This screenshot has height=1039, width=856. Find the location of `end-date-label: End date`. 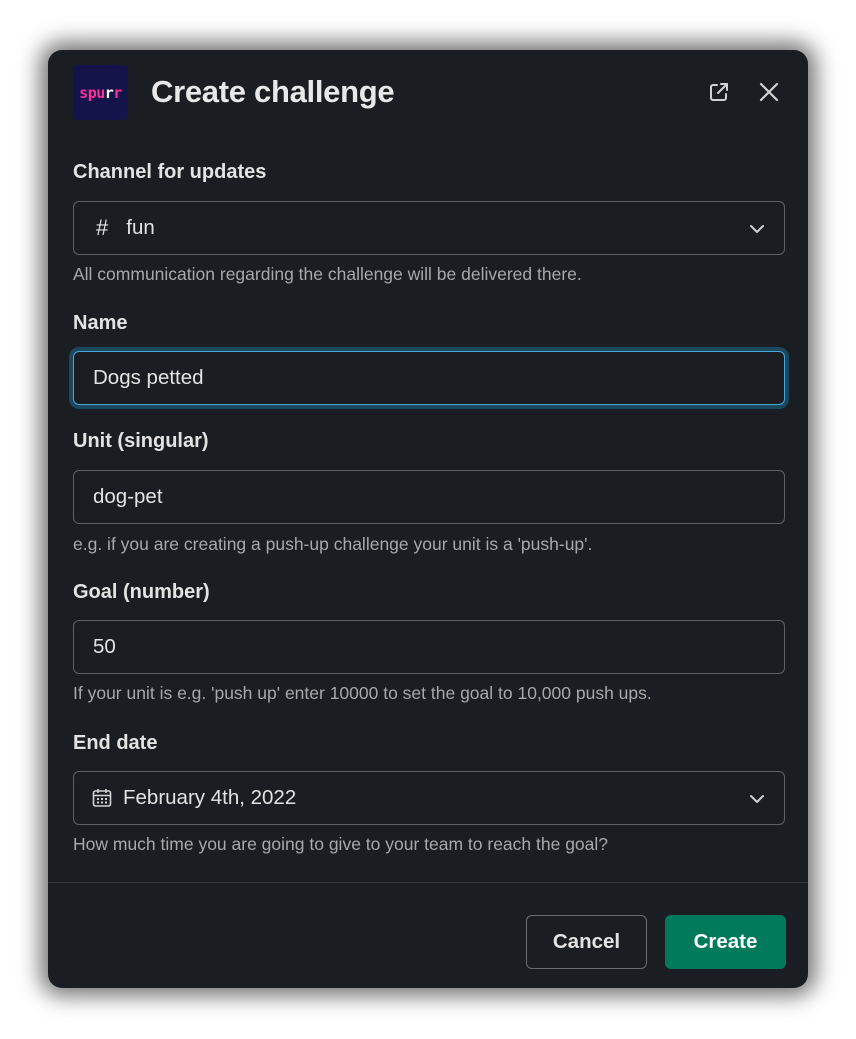

end-date-label: End date is located at coordinates (115, 743).